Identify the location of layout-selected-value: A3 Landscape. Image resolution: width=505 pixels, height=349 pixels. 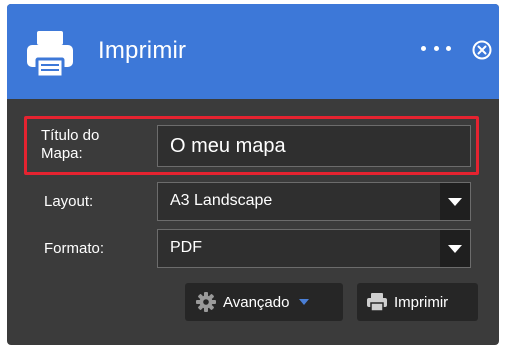
(221, 200).